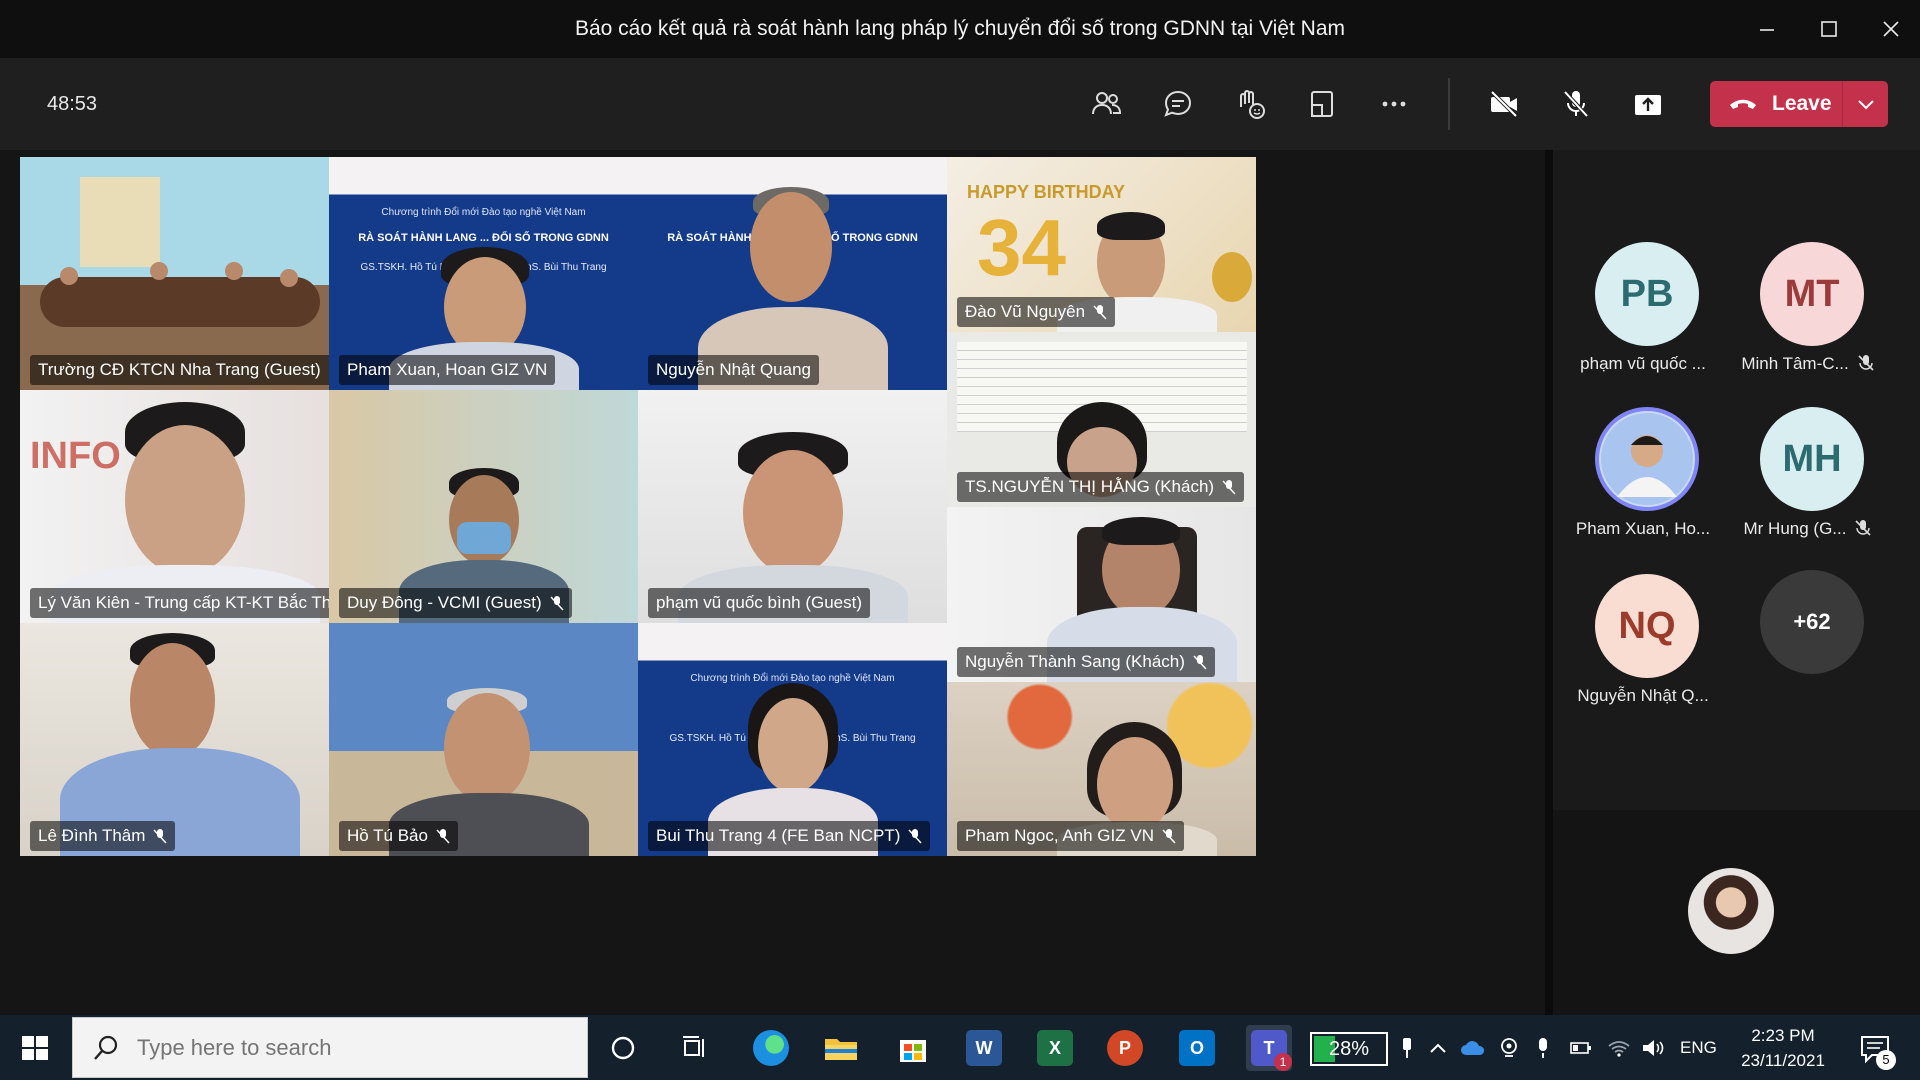 This screenshot has width=1920, height=1080. What do you see at coordinates (695, 1048) in the screenshot?
I see `task-view-icon` at bounding box center [695, 1048].